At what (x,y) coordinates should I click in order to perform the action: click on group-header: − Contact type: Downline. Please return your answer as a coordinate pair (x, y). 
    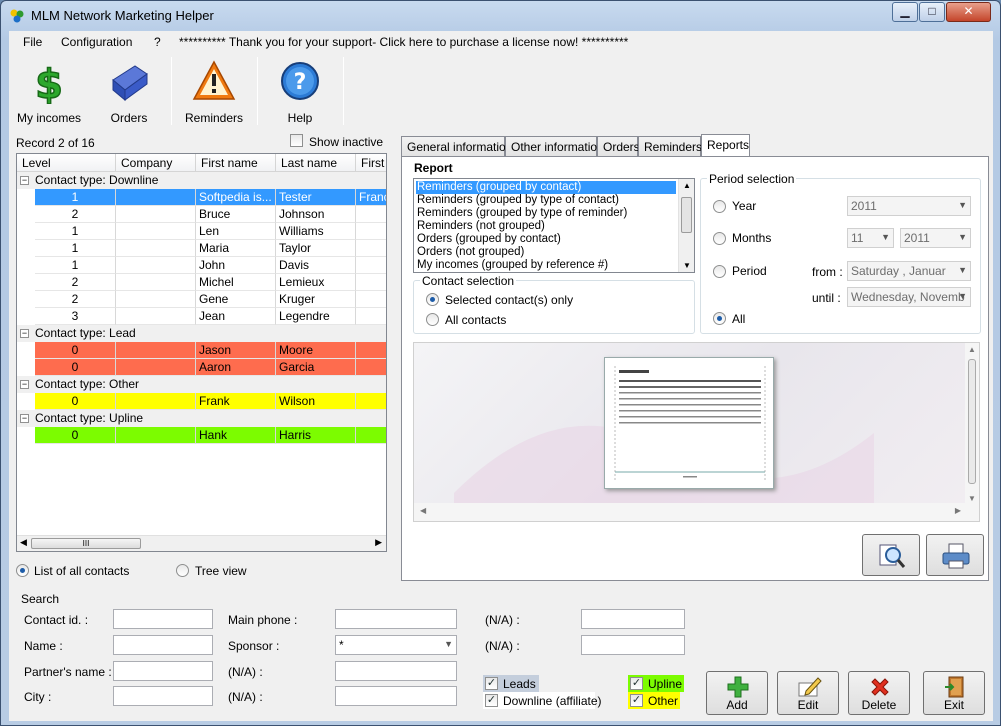
    Looking at the image, I should click on (201, 180).